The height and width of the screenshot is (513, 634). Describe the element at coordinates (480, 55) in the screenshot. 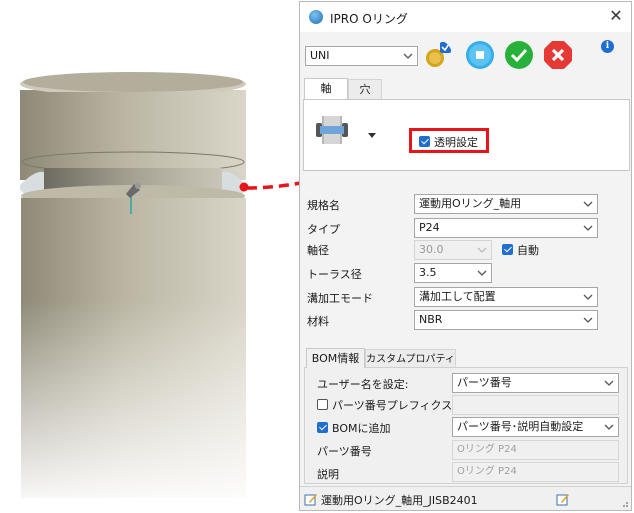

I see `stop-icon` at that location.